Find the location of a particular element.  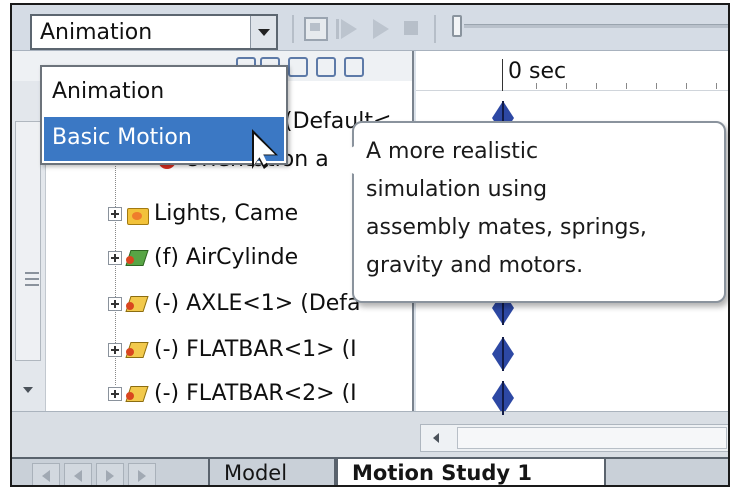

scroll-left-arrow-icon is located at coordinates (436, 438).